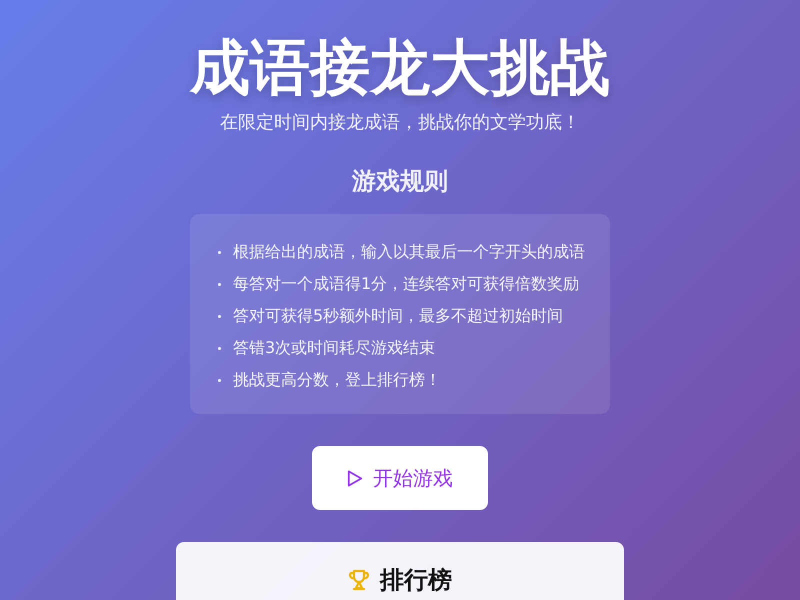 This screenshot has height=600, width=800. What do you see at coordinates (355, 478) in the screenshot?
I see `play-icon` at bounding box center [355, 478].